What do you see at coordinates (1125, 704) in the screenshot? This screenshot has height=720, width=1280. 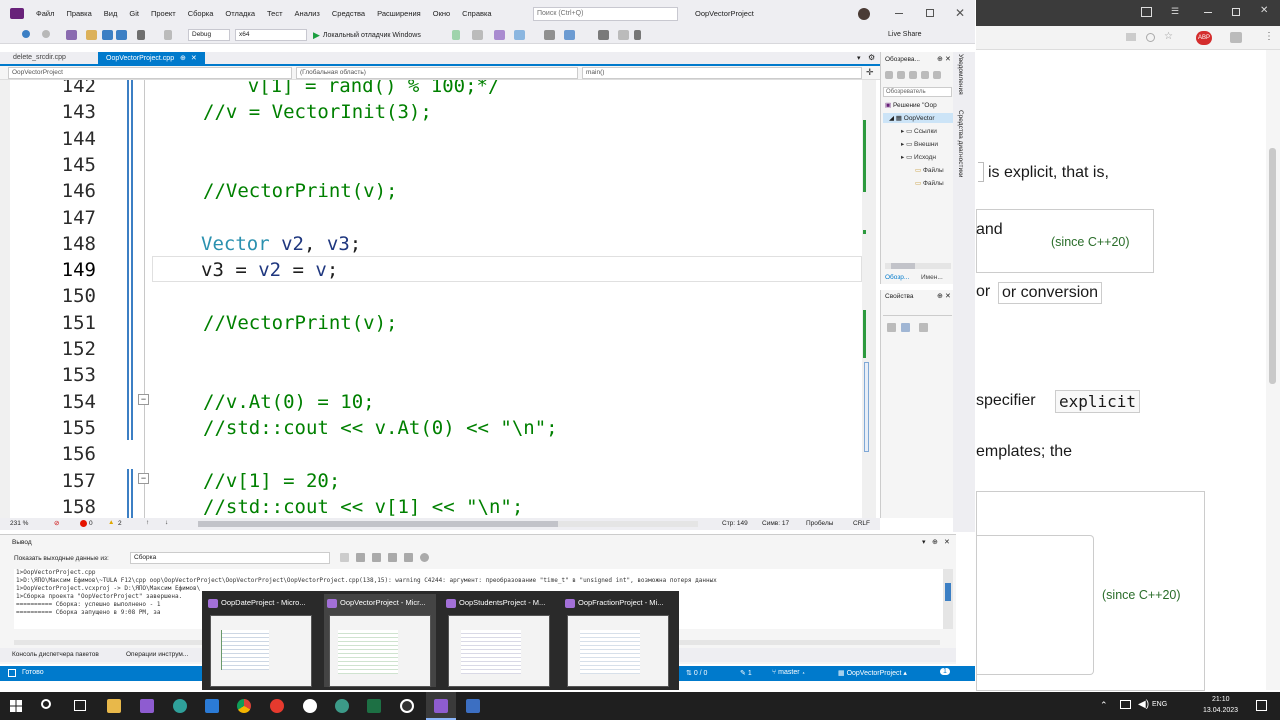 I see `network-icon` at bounding box center [1125, 704].